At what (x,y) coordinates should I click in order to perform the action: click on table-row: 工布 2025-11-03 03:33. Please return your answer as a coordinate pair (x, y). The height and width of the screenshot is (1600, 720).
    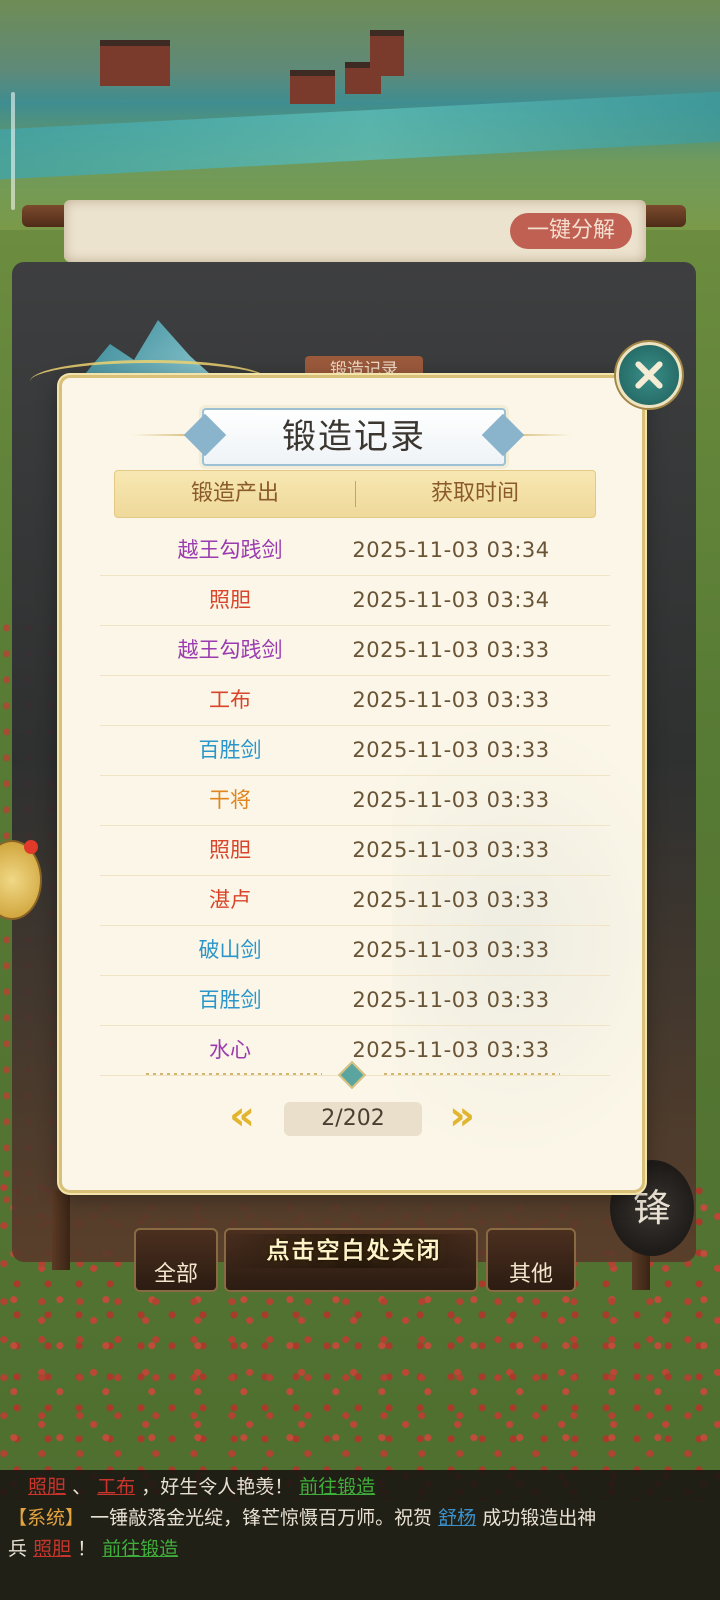
    Looking at the image, I should click on (355, 701).